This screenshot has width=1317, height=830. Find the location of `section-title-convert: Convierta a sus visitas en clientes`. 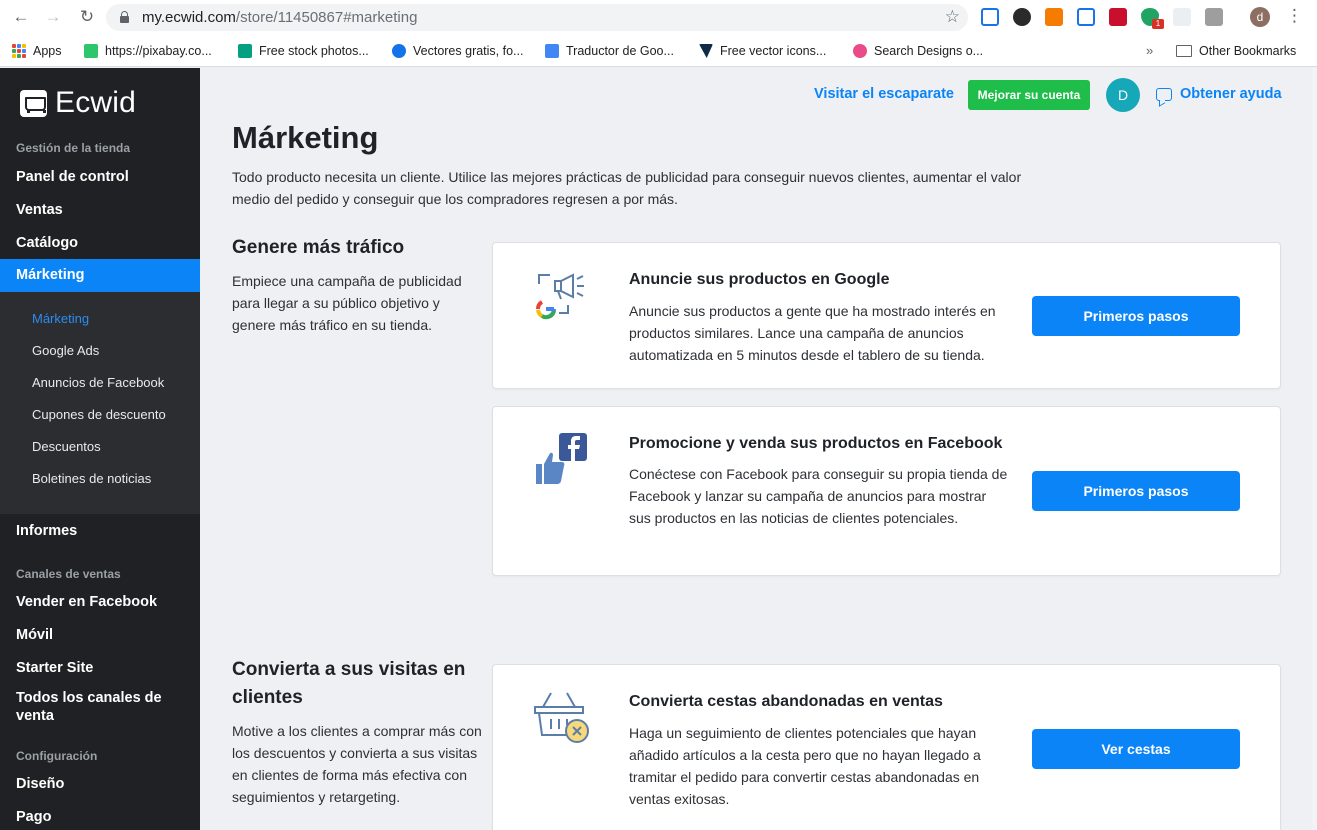

section-title-convert: Convierta a sus visitas en clientes is located at coordinates (349, 683).